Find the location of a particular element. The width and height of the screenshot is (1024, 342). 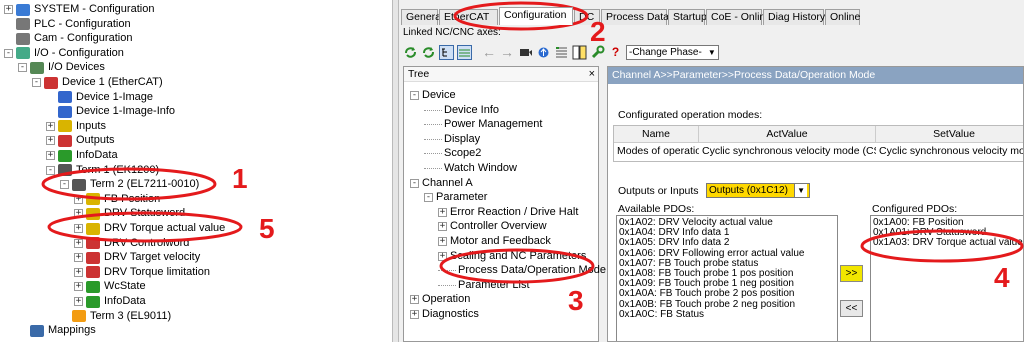

upload-icon is located at coordinates (543, 52).